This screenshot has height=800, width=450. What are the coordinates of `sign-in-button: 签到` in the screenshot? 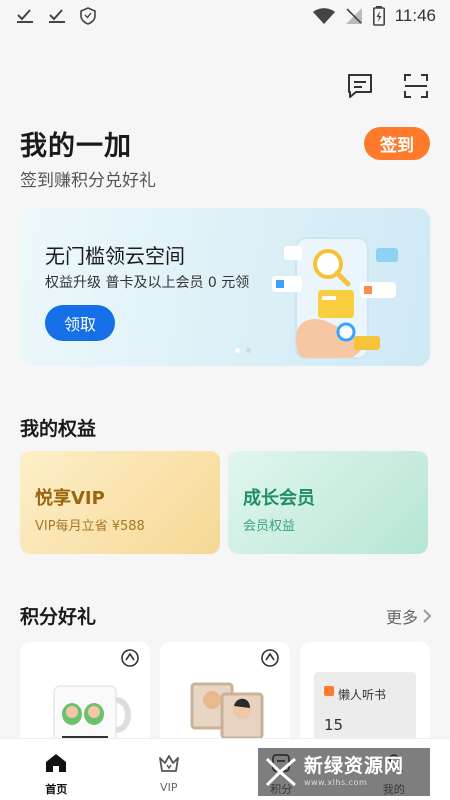 It's located at (397, 143).